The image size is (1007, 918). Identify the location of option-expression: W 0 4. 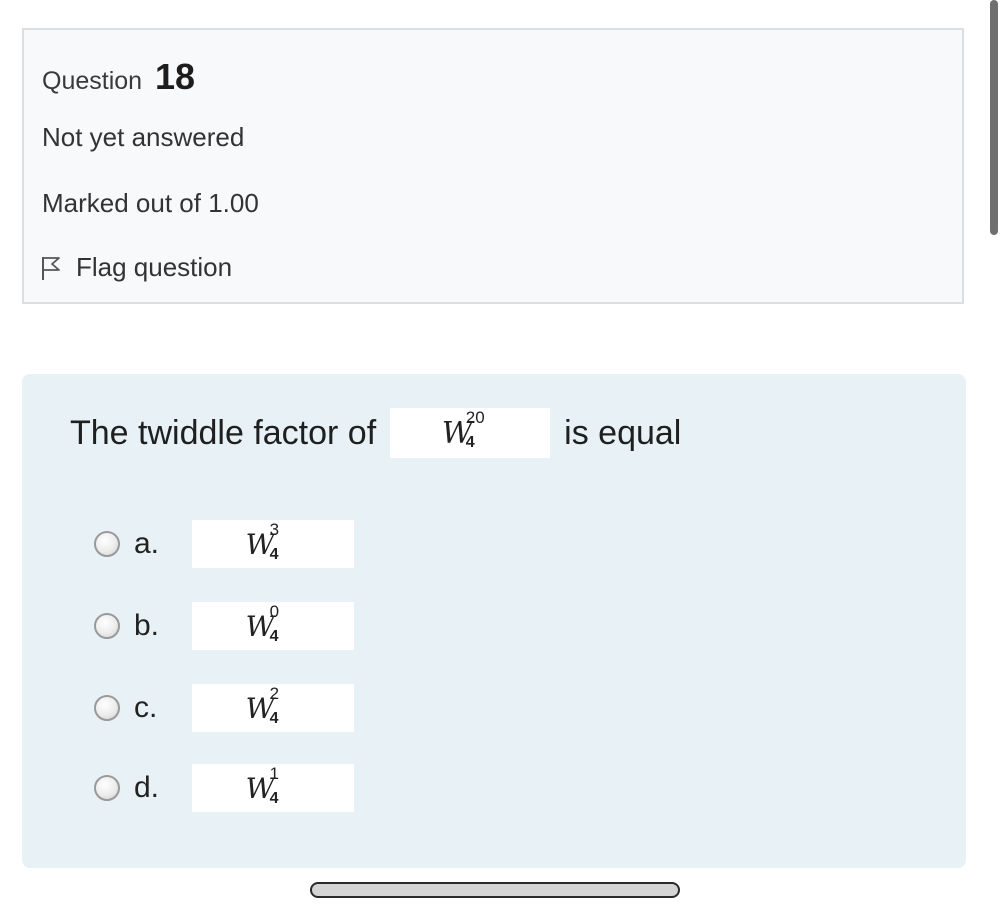
(273, 623).